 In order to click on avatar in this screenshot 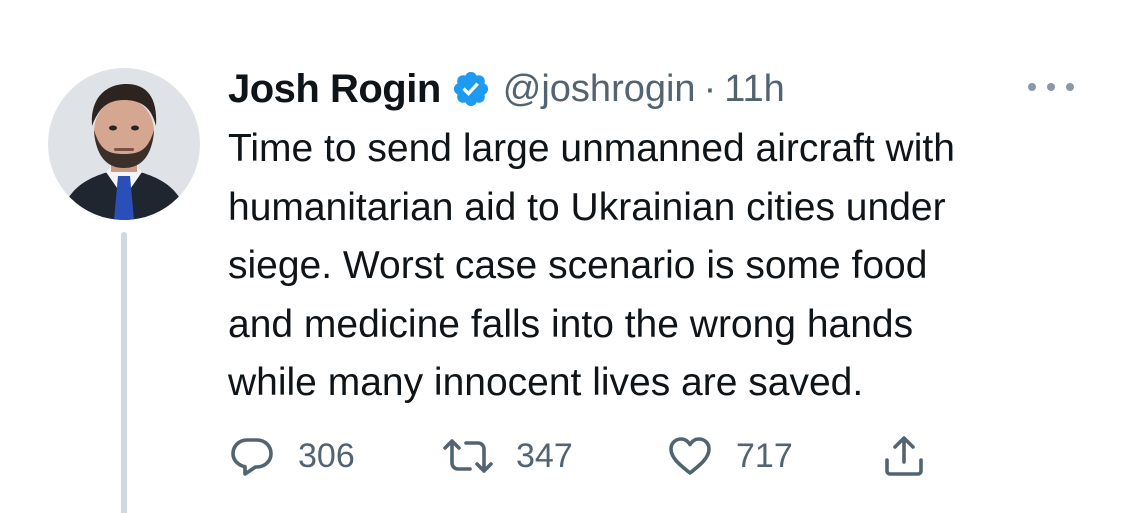, I will do `click(124, 144)`.